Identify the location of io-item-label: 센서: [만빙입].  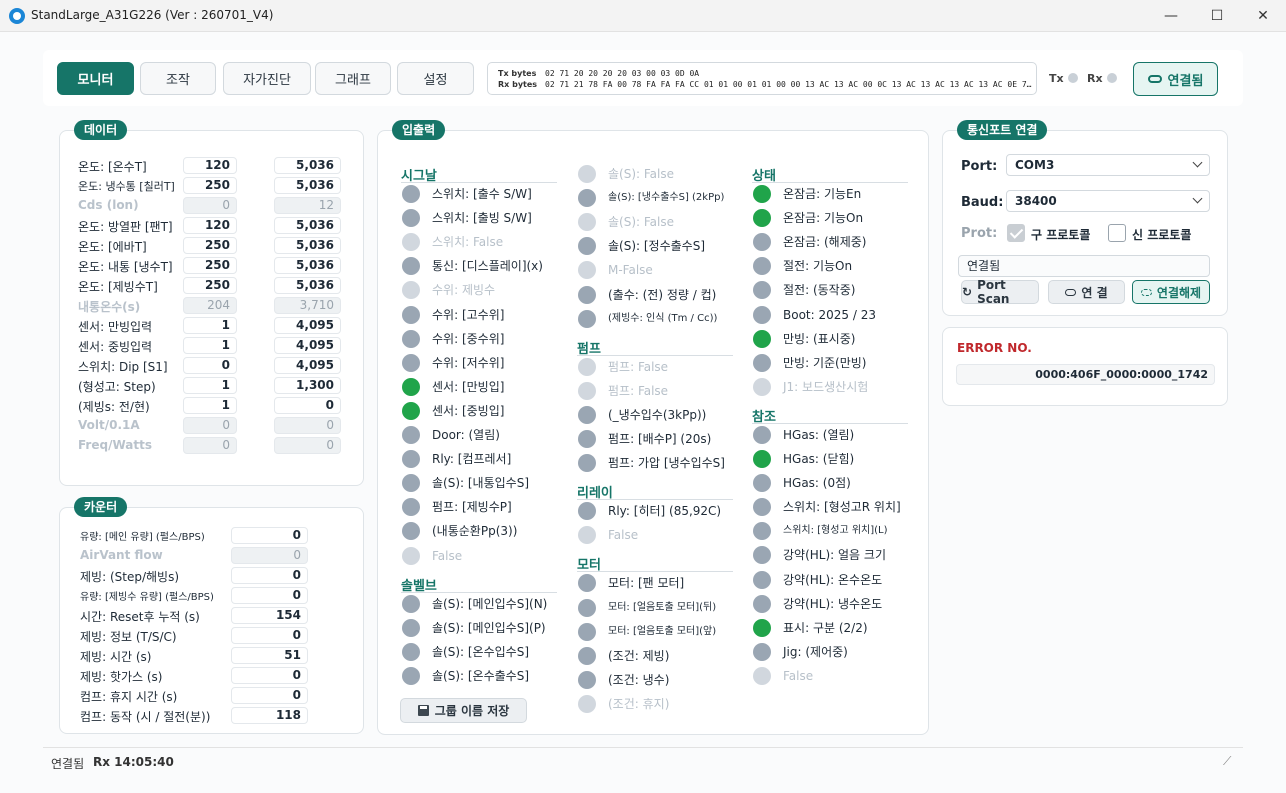
(468, 386).